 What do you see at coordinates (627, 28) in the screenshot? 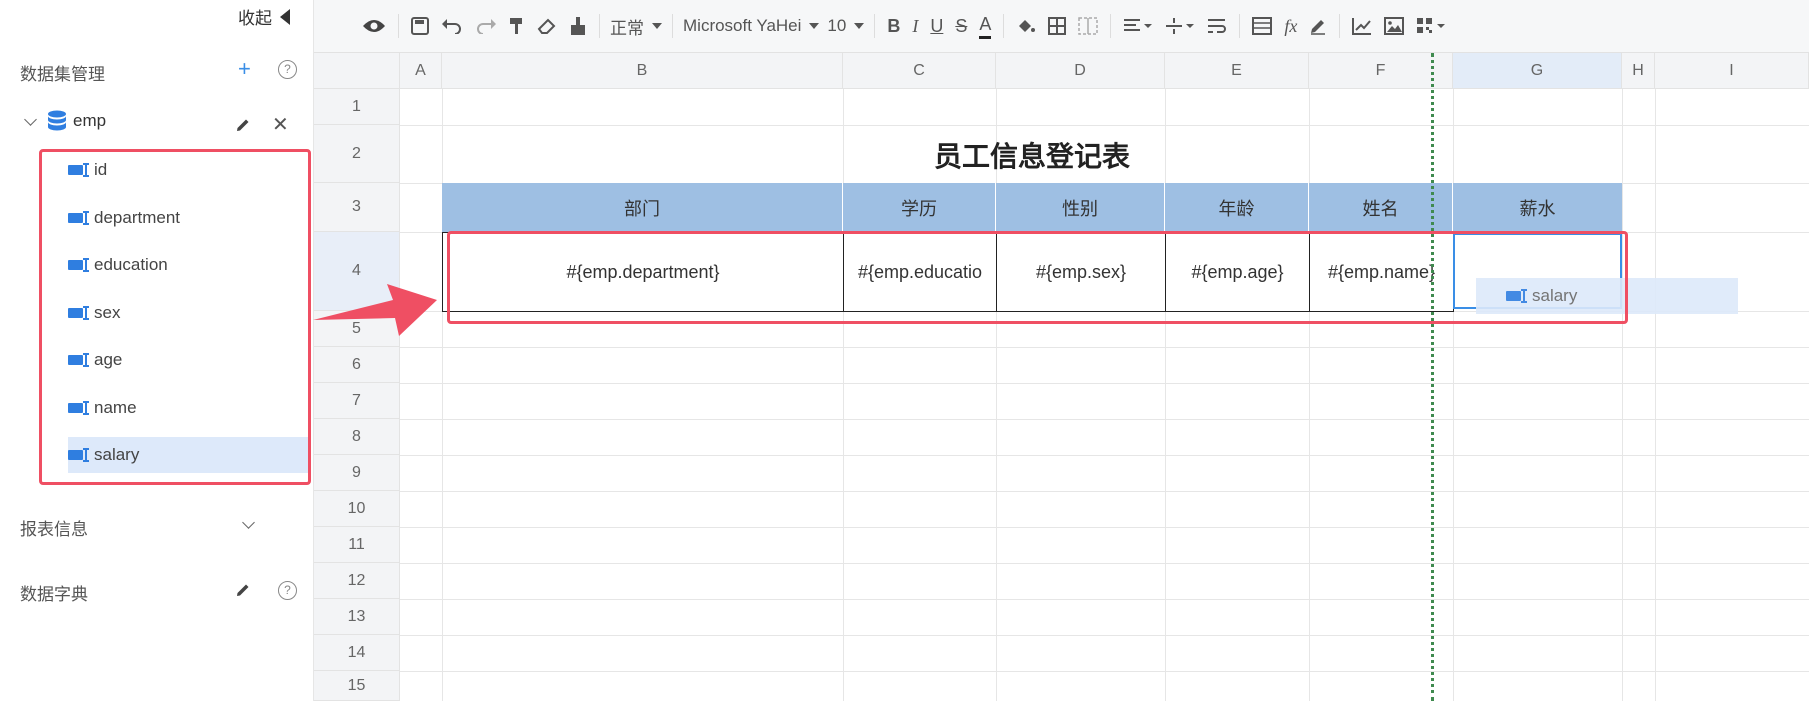
I see `number-format-value: 正常` at bounding box center [627, 28].